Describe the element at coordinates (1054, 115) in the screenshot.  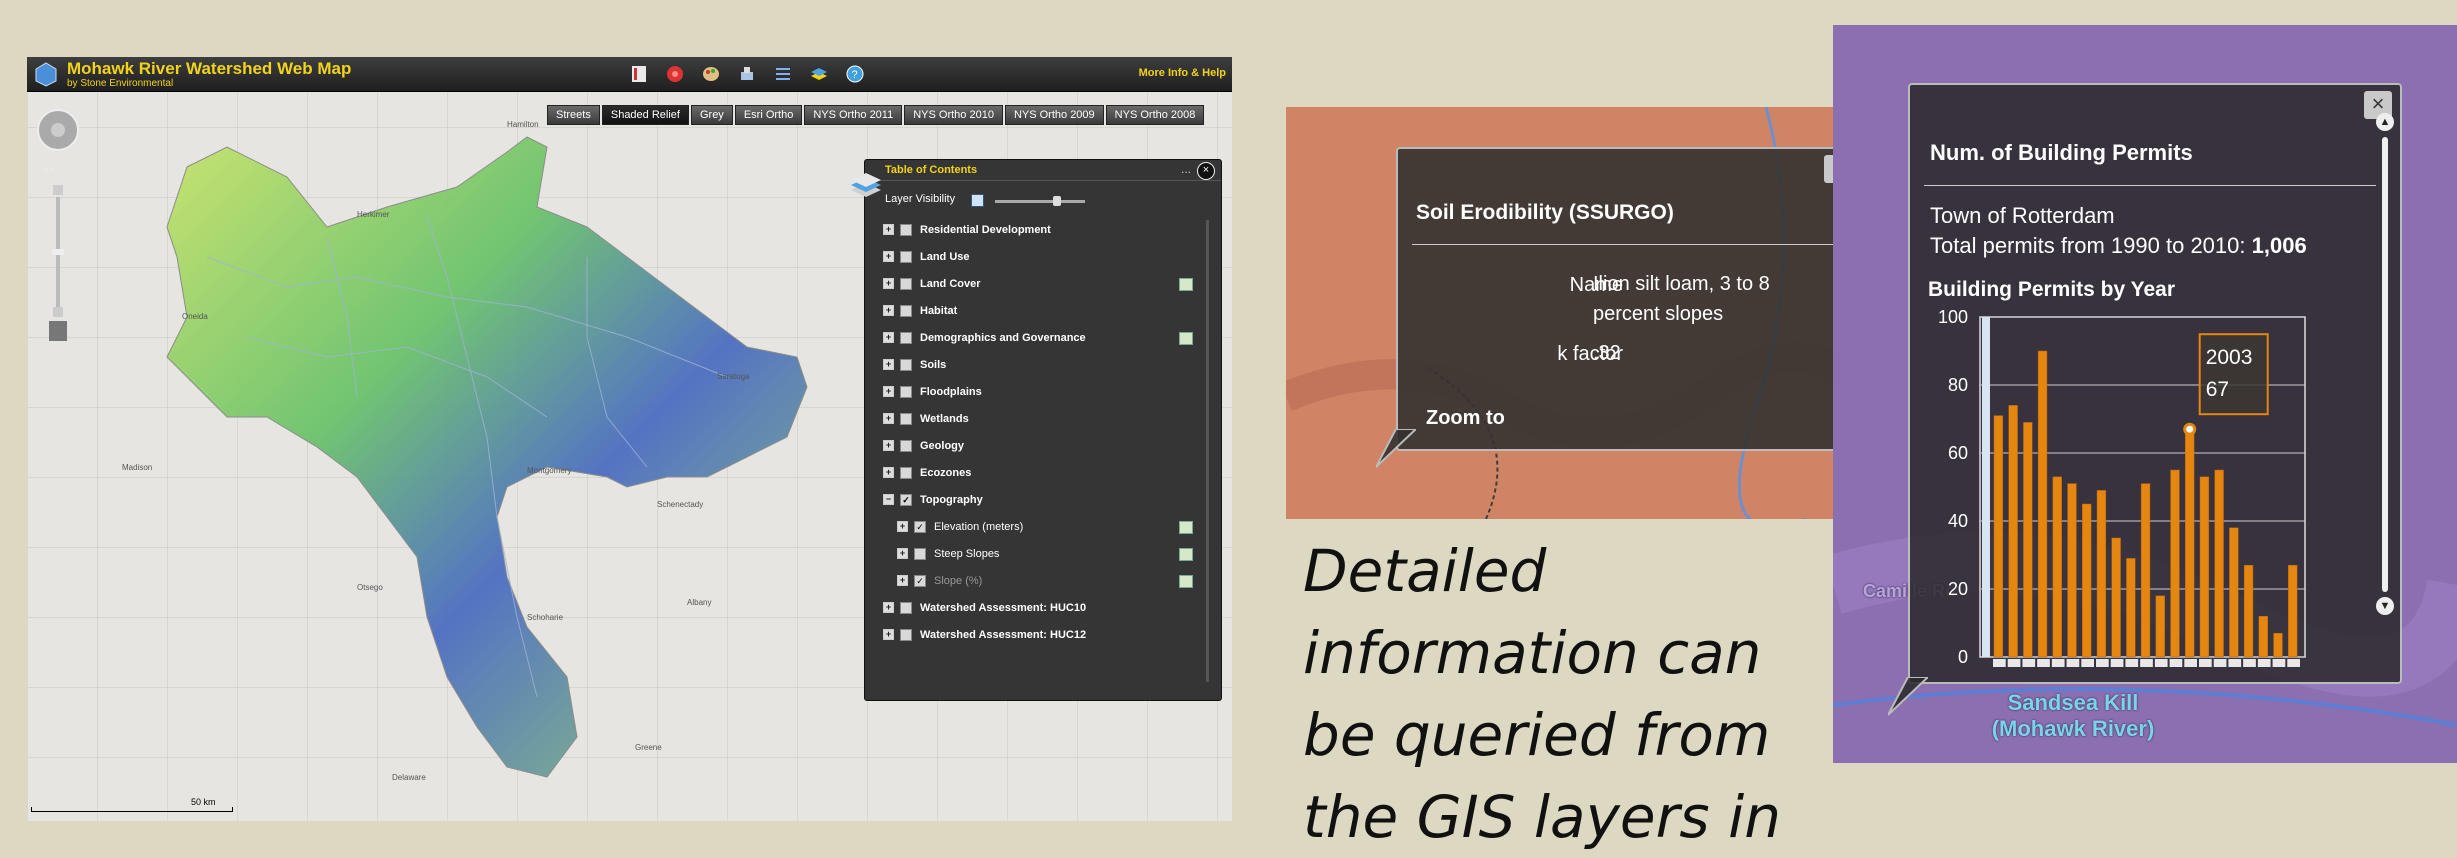
I see `basemap-nys-ortho-2009: NYS Ortho 2009` at that location.